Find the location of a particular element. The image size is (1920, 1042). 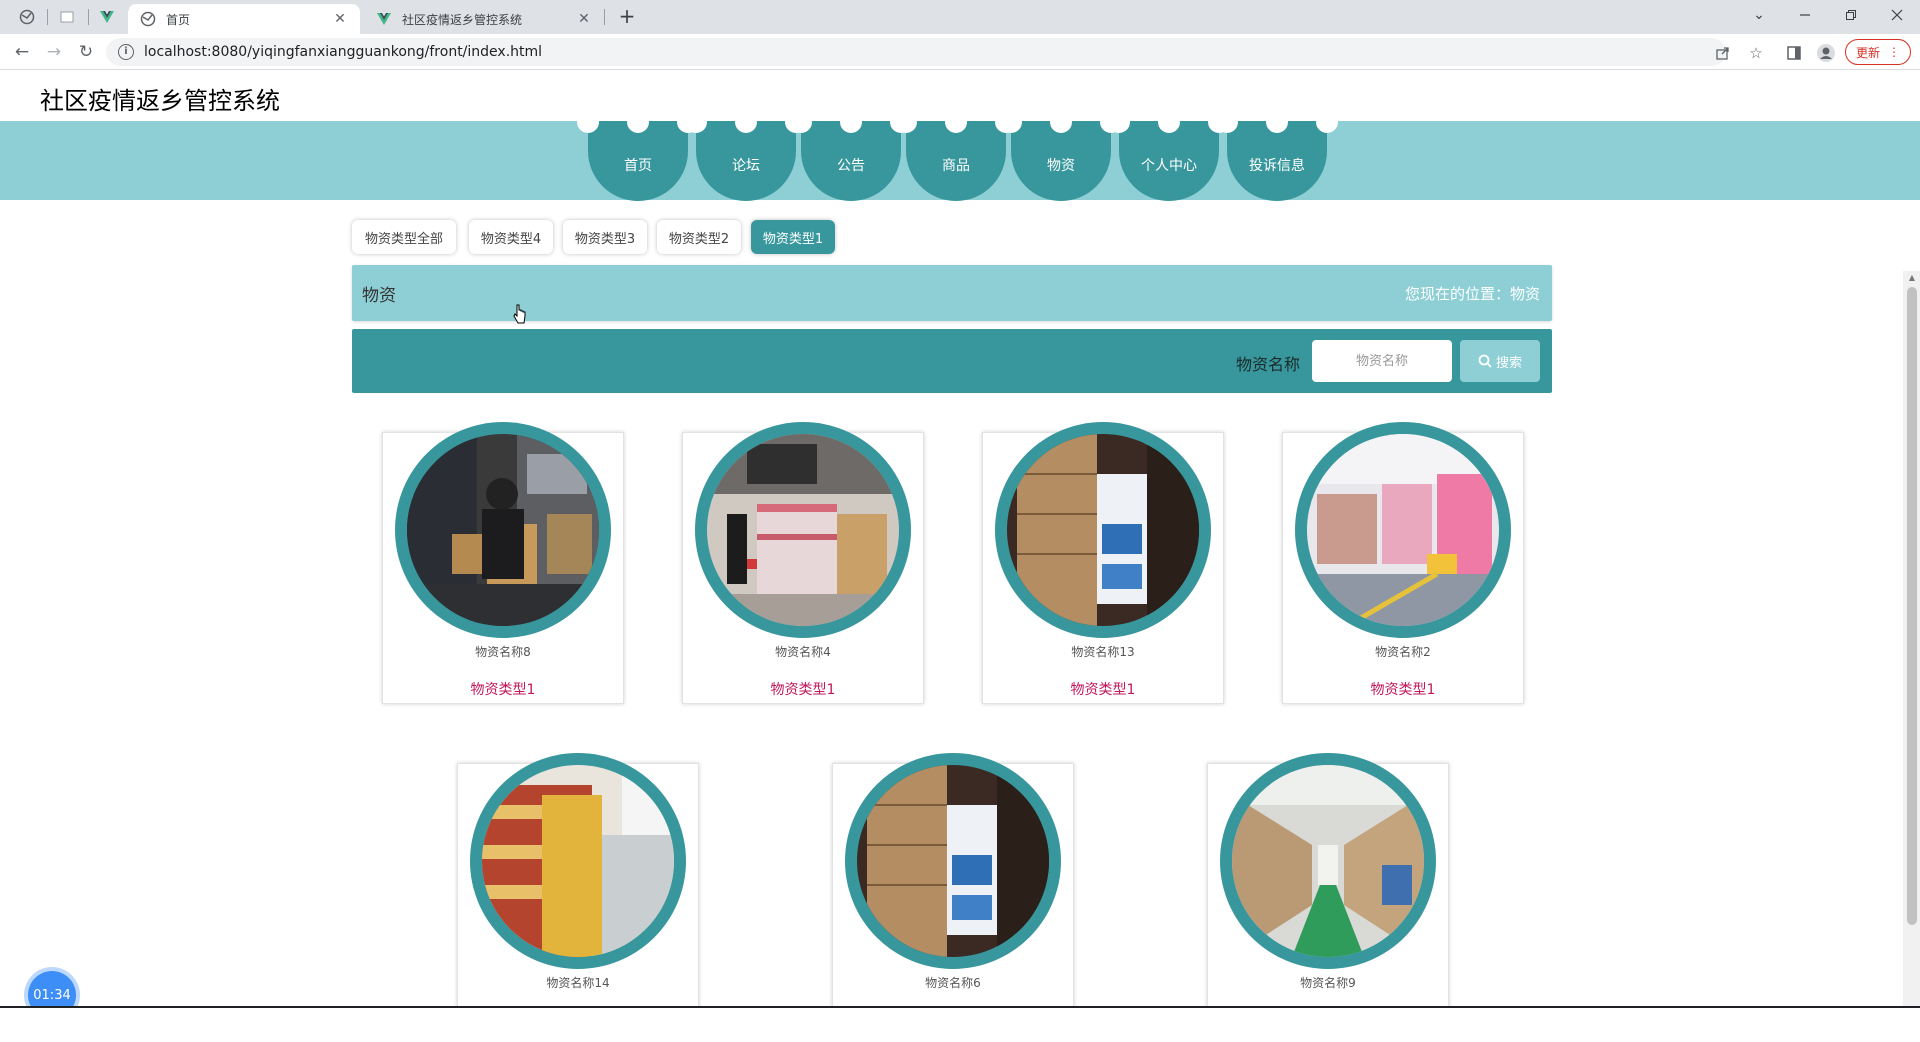

globe-icon is located at coordinates (148, 19).